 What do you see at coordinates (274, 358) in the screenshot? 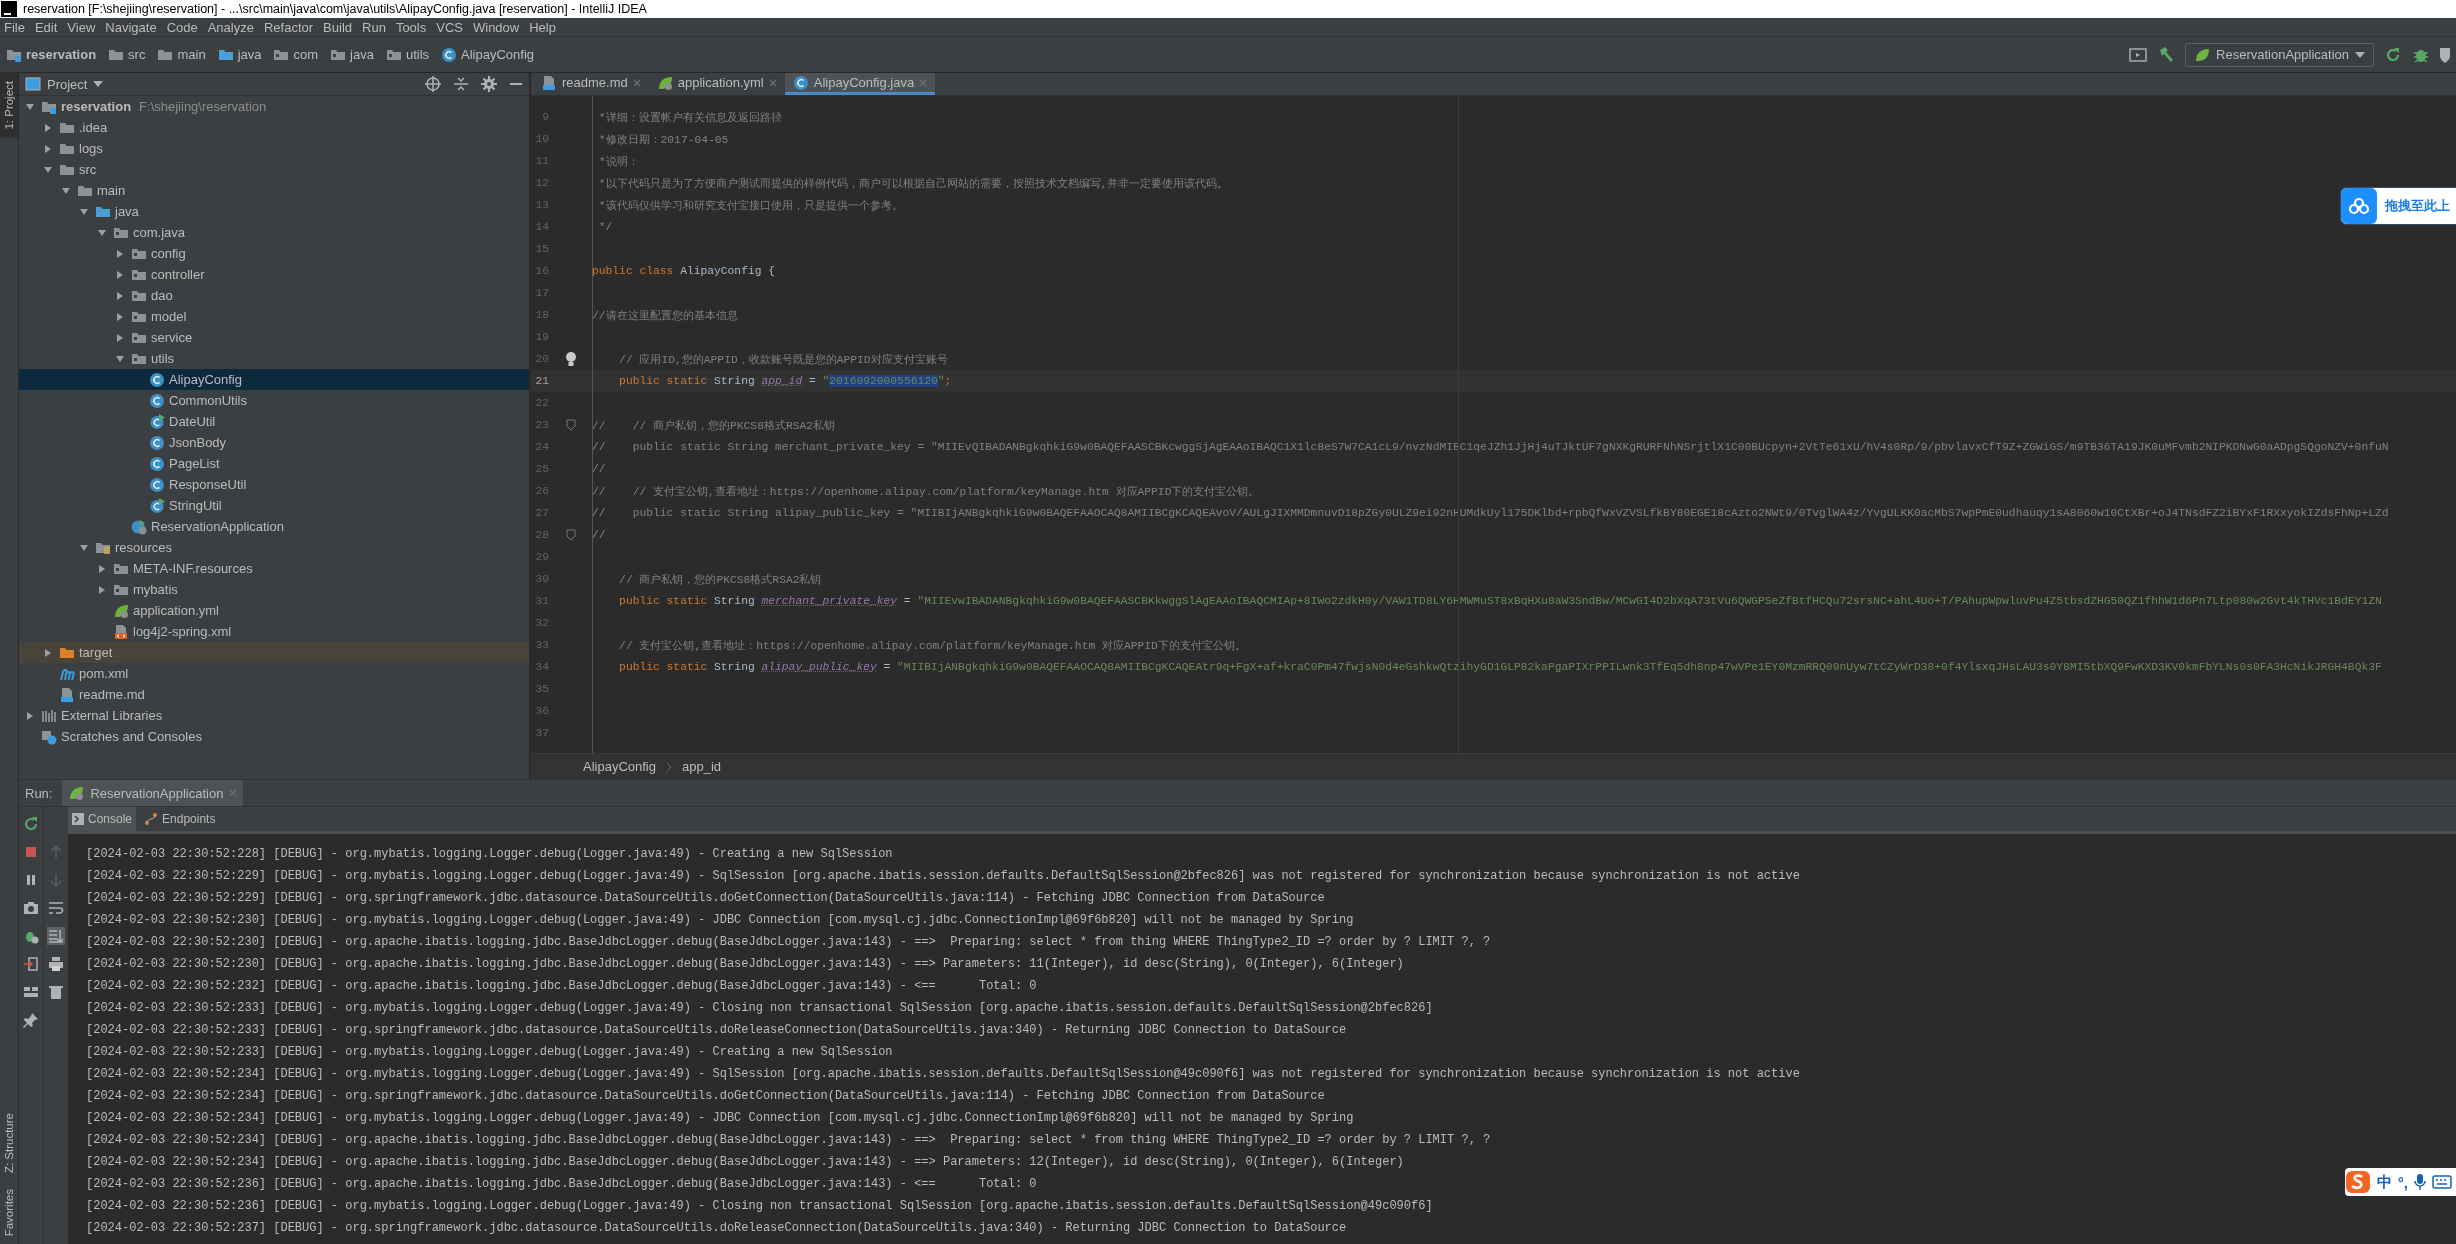
I see `tree-item: utils` at bounding box center [274, 358].